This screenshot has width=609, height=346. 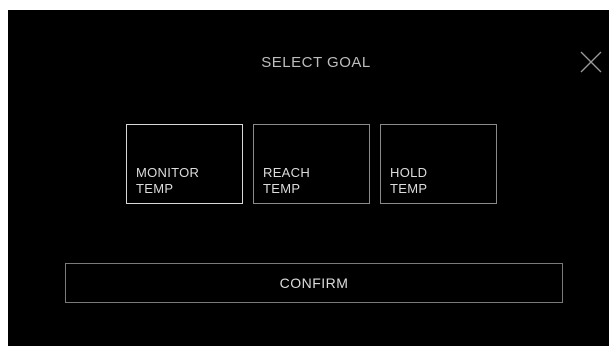 I want to click on page-title: SELECT GOAL, so click(x=316, y=62).